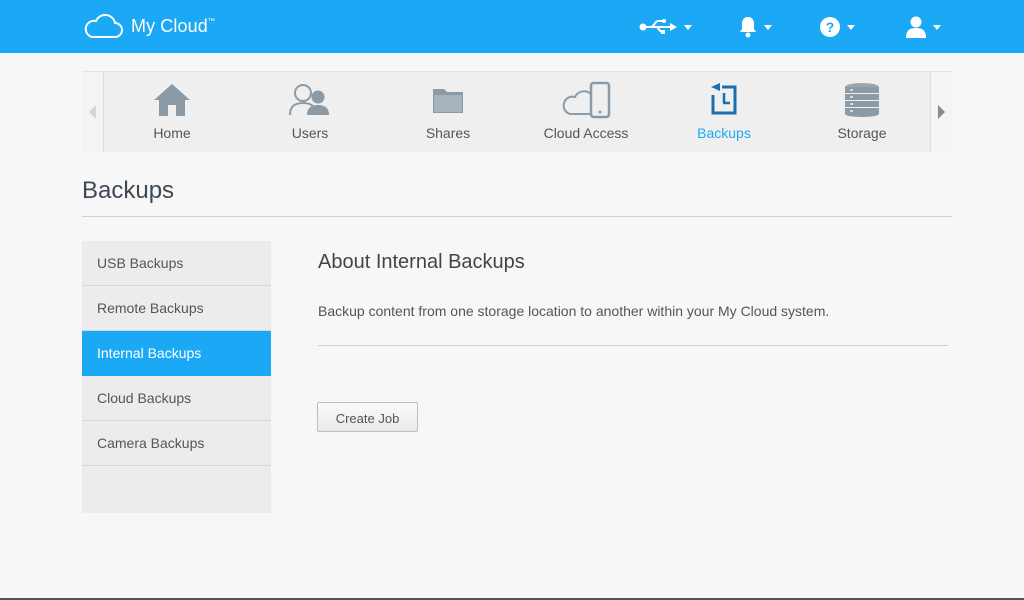 Image resolution: width=1024 pixels, height=600 pixels. Describe the element at coordinates (658, 26) in the screenshot. I see `usb-icon` at that location.